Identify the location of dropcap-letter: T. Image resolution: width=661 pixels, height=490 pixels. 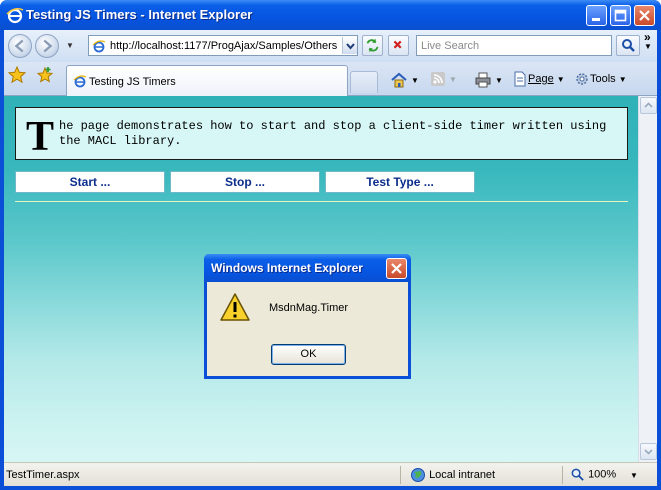
(40, 134).